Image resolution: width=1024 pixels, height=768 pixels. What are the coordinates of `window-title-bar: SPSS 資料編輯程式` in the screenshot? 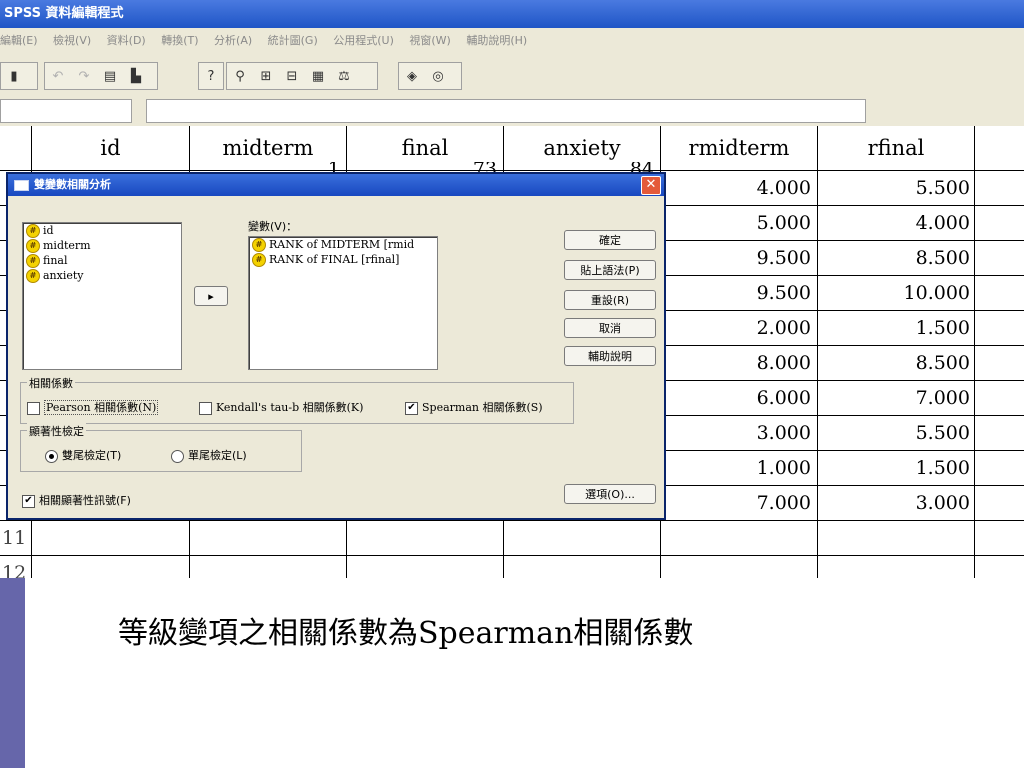 It's located at (512, 14).